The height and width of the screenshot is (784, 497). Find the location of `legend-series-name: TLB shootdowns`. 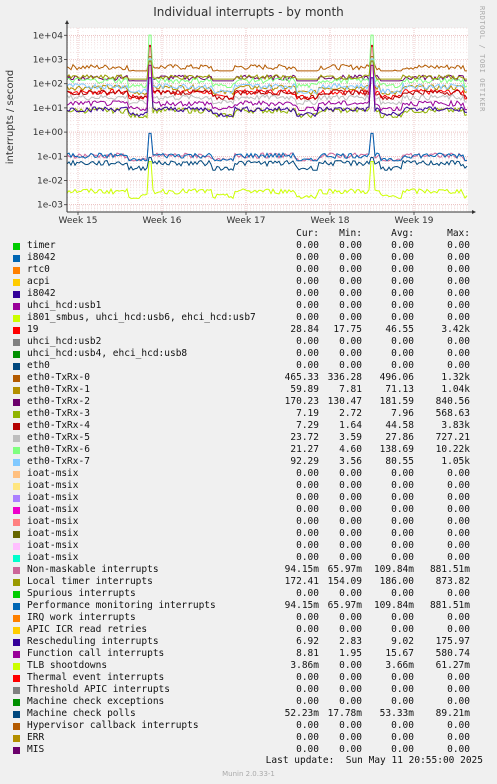

legend-series-name: TLB shootdowns is located at coordinates (67, 665).